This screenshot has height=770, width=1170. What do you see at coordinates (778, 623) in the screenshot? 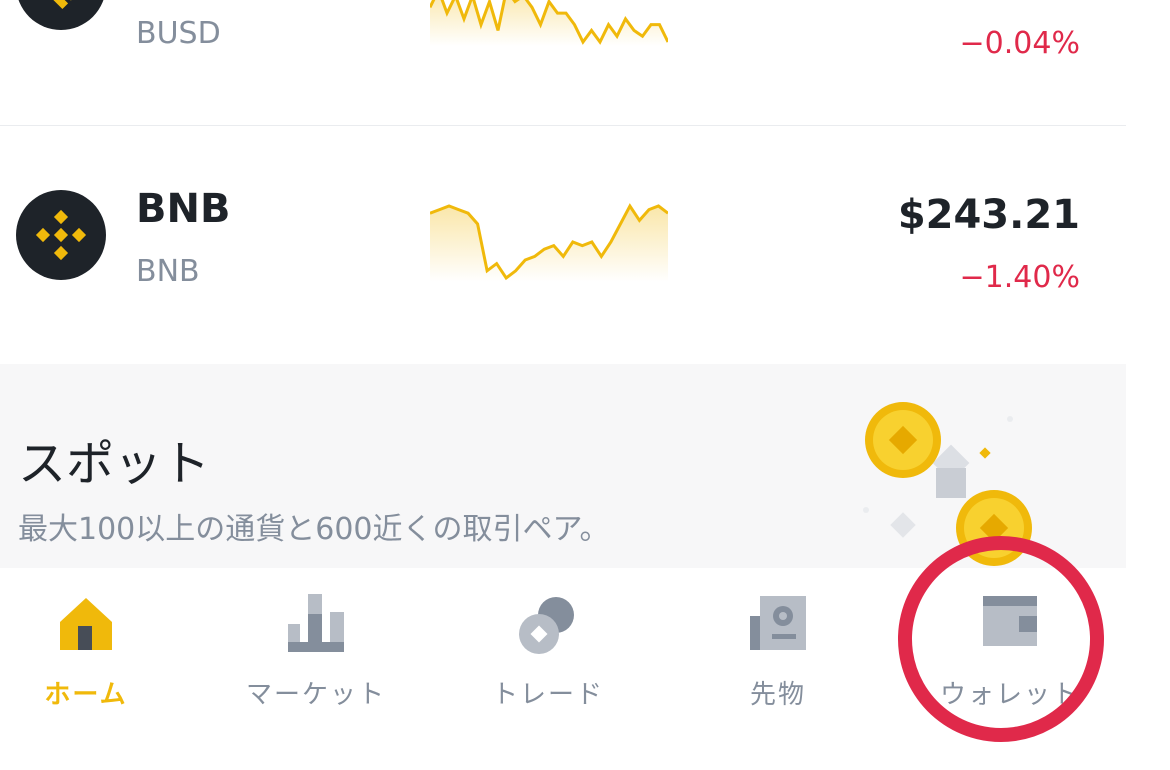
I see `futures-document-icon` at bounding box center [778, 623].